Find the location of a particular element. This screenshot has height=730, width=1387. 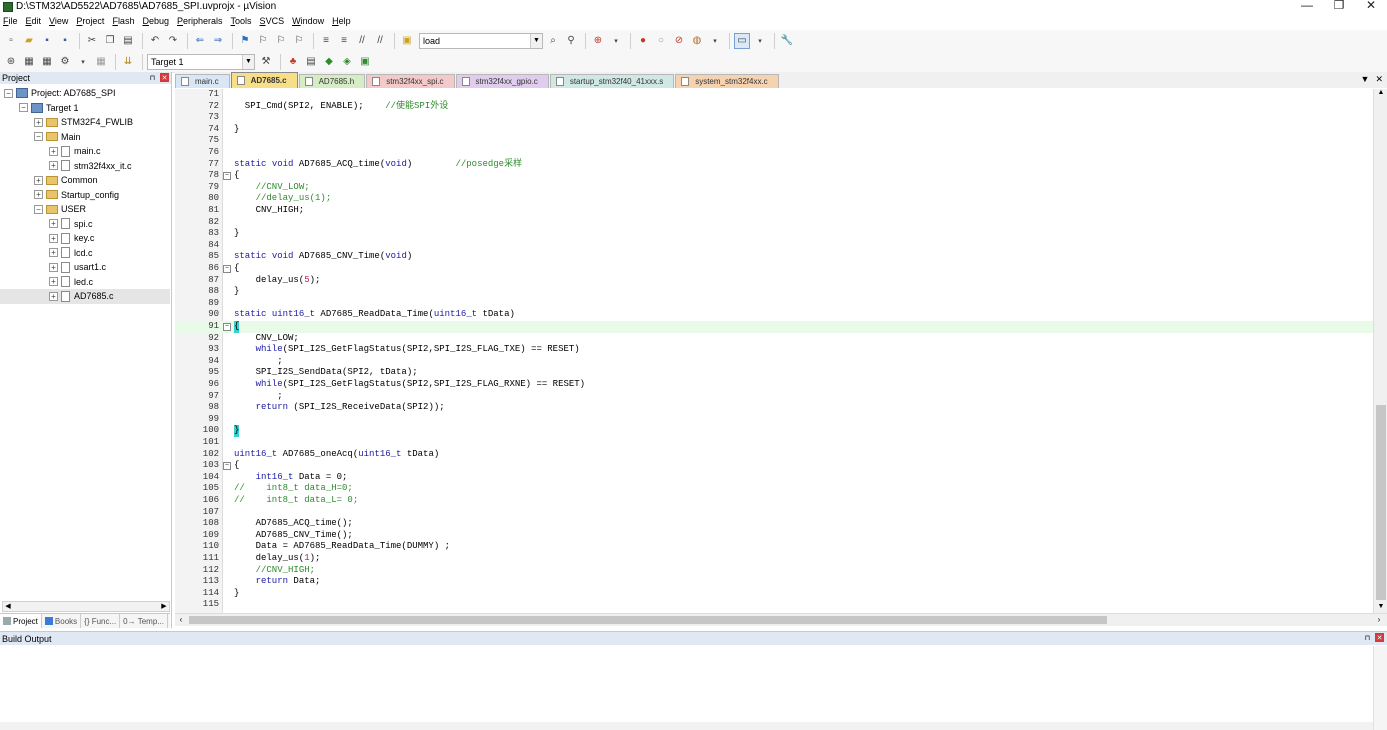

scroll-left-icon: ‹ is located at coordinates (181, 620).